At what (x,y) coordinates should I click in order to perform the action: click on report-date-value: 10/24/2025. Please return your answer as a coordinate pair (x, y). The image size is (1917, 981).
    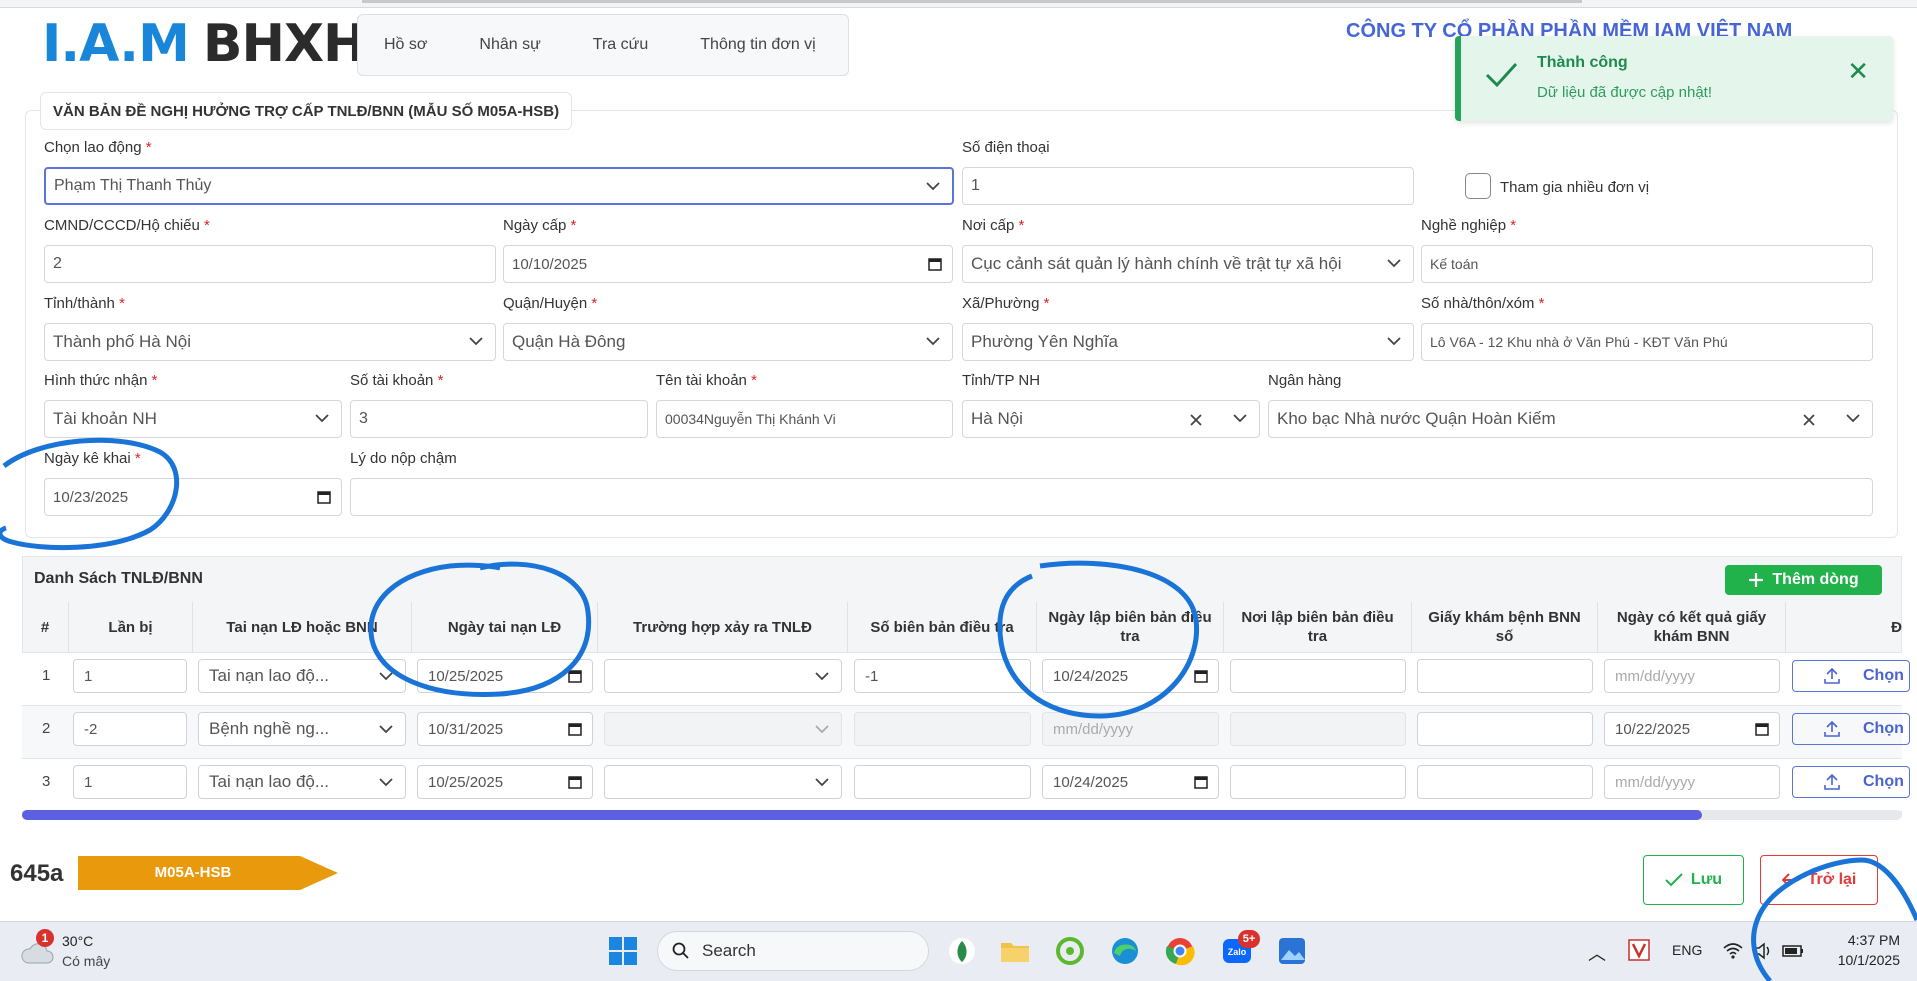
    Looking at the image, I should click on (1091, 782).